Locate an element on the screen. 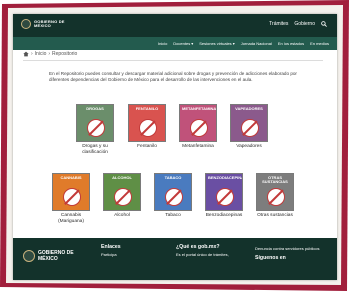  footer-logo: GOBIERNO DE MÉXICO is located at coordinates (48, 256).